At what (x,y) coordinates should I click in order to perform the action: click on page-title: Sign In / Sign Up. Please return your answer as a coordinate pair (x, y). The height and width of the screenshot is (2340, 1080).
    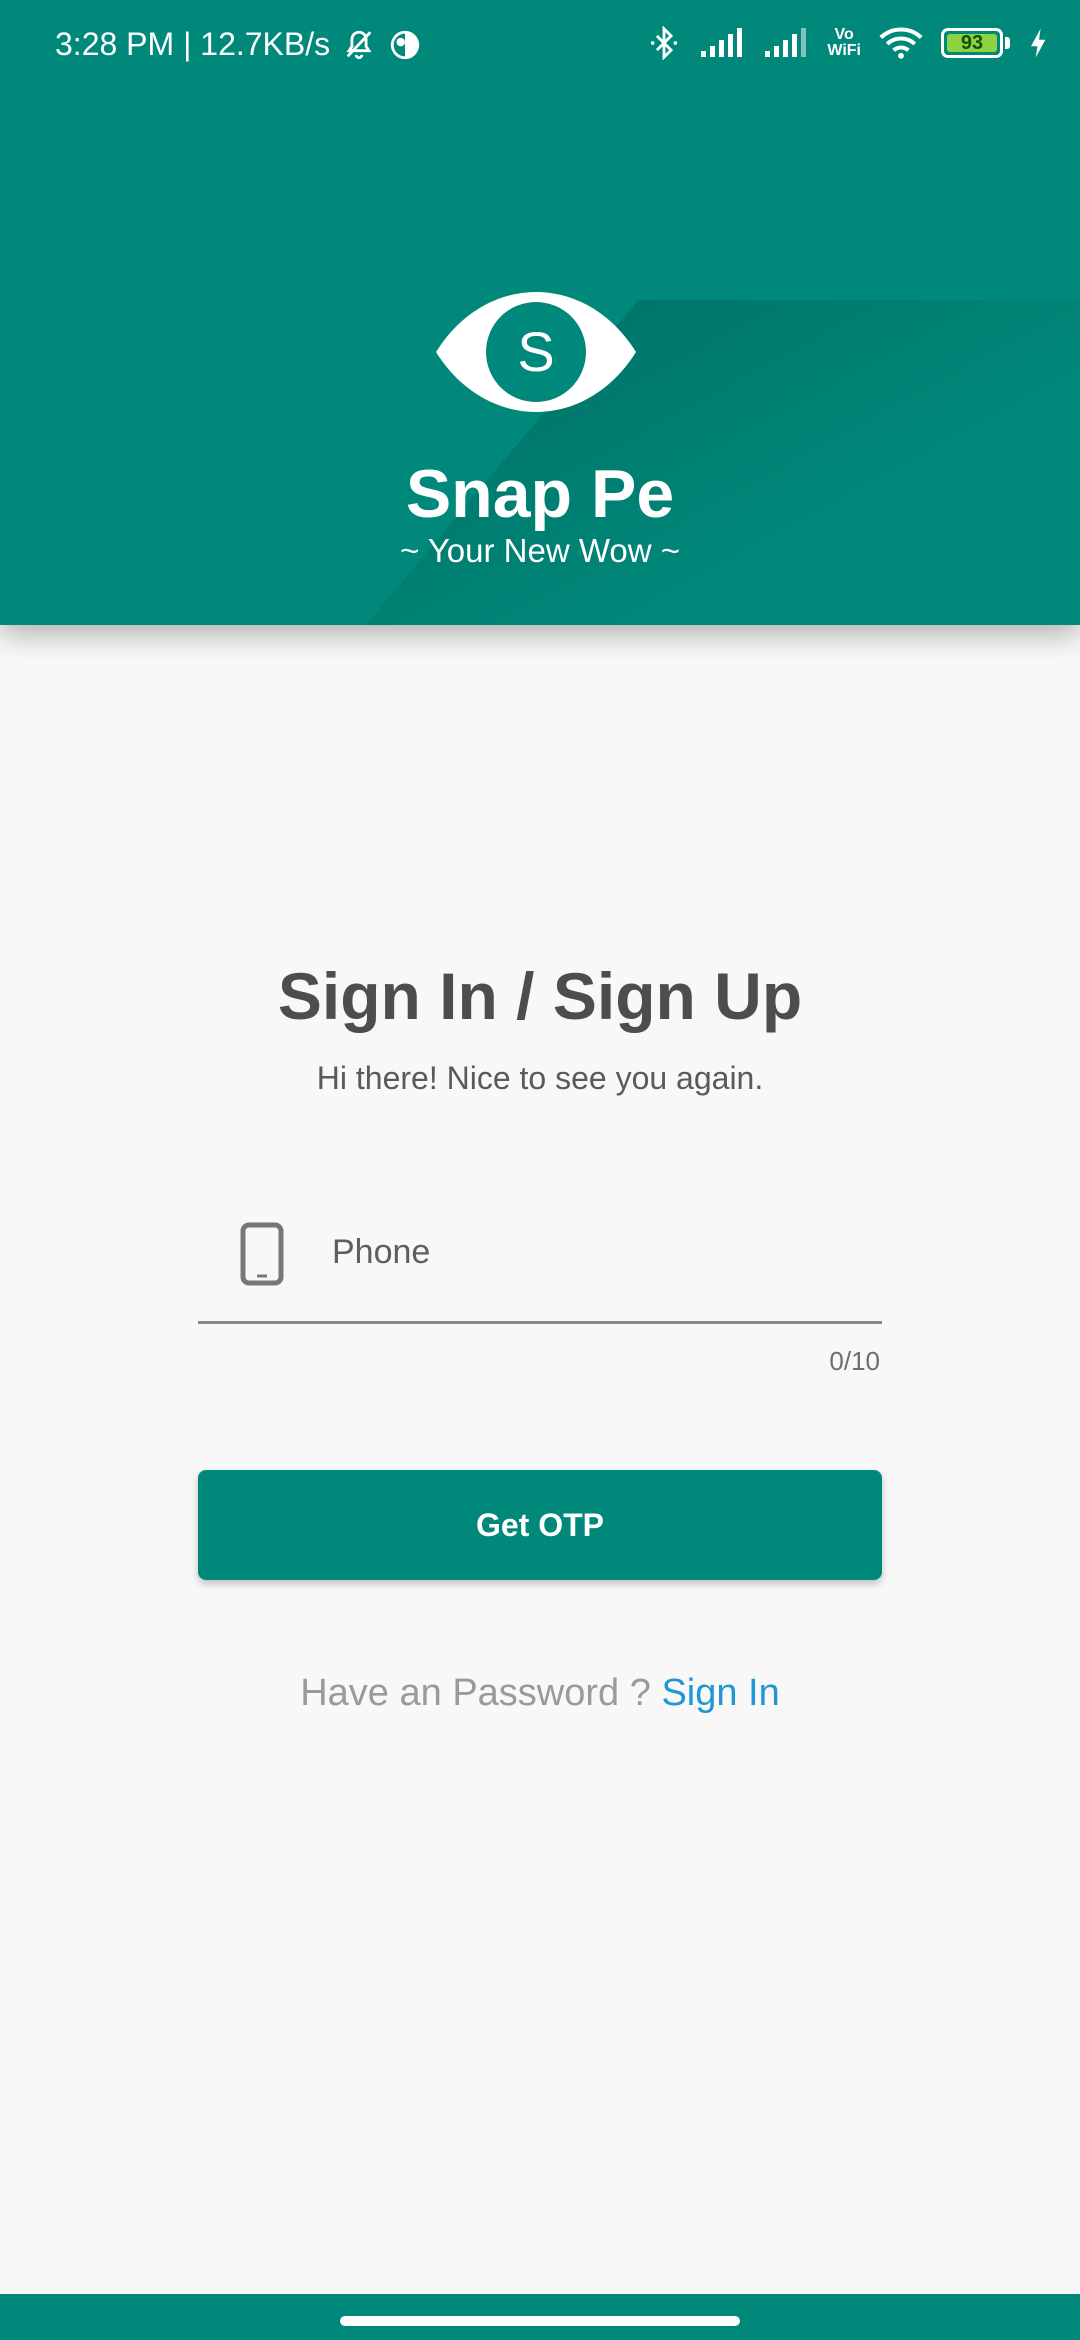
    Looking at the image, I should click on (540, 996).